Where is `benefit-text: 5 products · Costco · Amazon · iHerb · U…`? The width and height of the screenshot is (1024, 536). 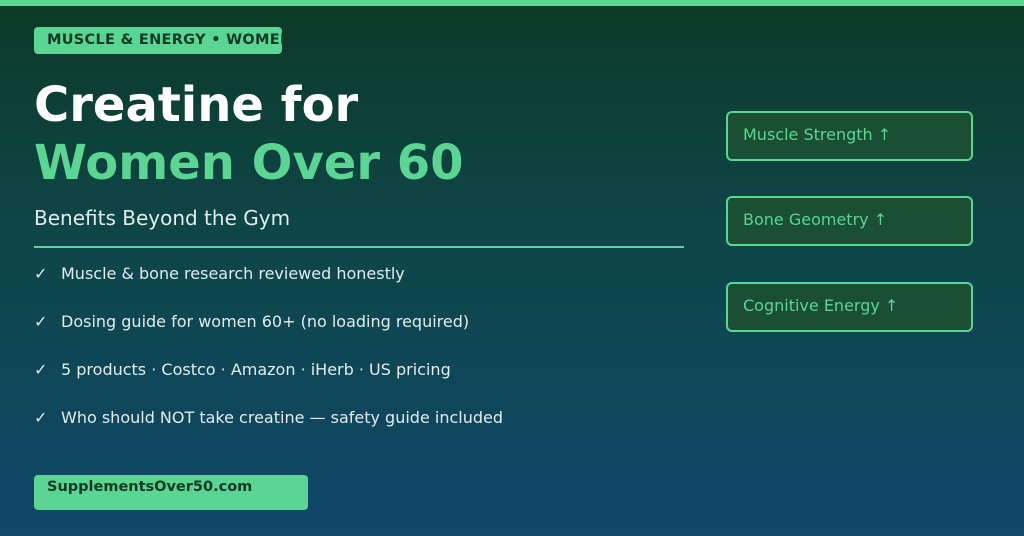
benefit-text: 5 products · Costco · Amazon · iHerb · U… is located at coordinates (256, 369).